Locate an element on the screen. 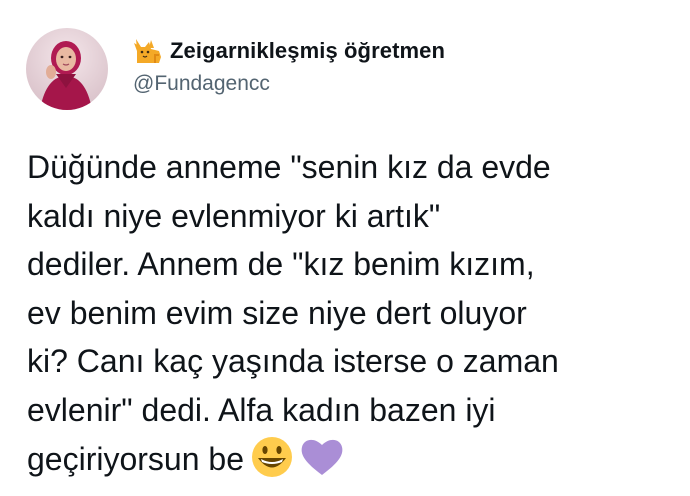 The width and height of the screenshot is (690, 496). avatar is located at coordinates (67, 69).